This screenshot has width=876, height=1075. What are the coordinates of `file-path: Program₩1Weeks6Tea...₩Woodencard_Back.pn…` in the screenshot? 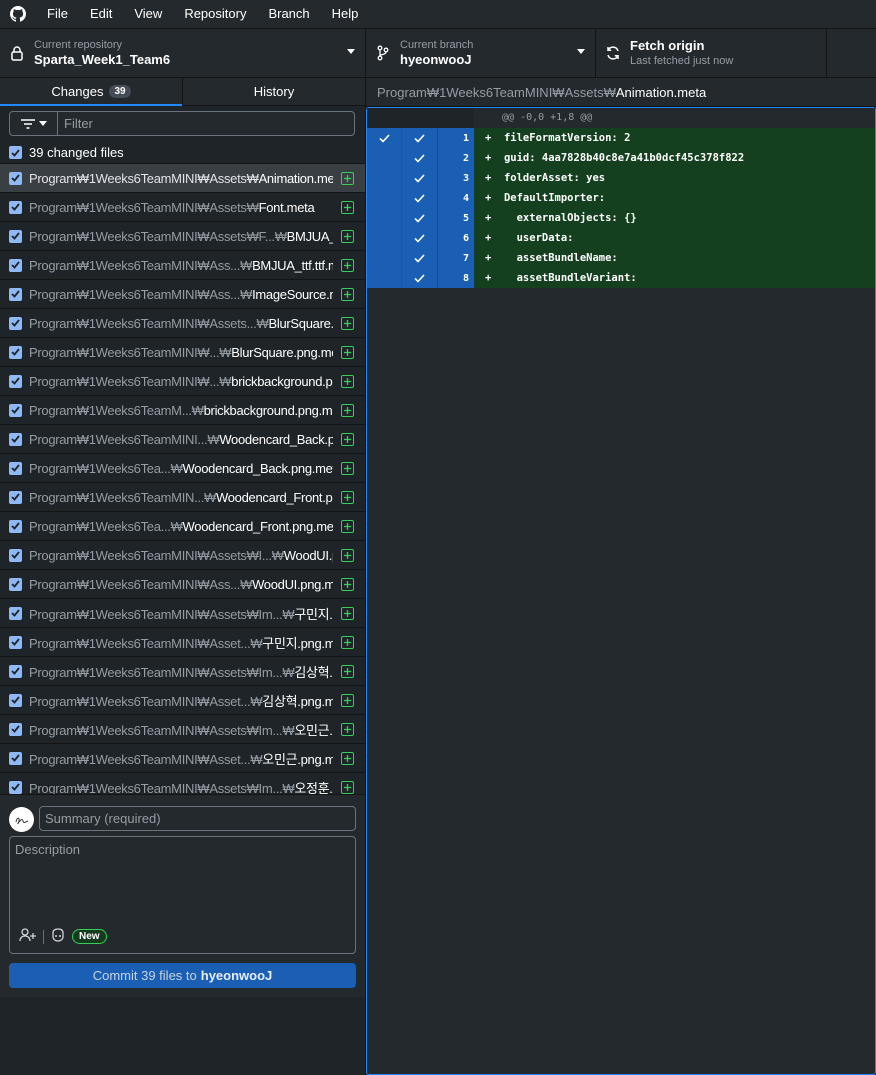 It's located at (181, 468).